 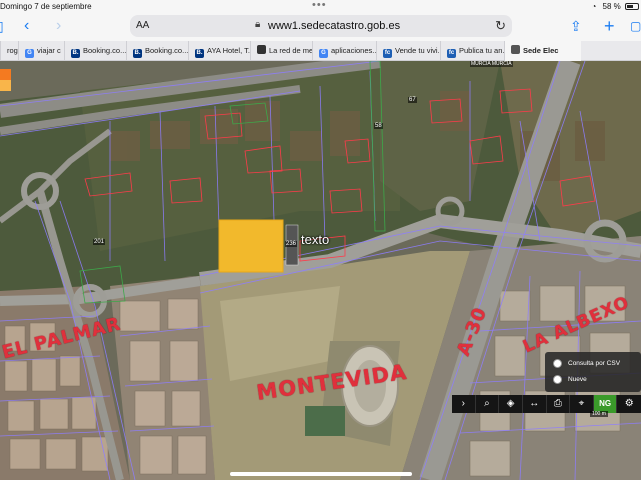 I want to click on map-toolbar: › ⌕ ◈ ↔ ⎙ ⌖ NG ⚙, so click(x=546, y=404).